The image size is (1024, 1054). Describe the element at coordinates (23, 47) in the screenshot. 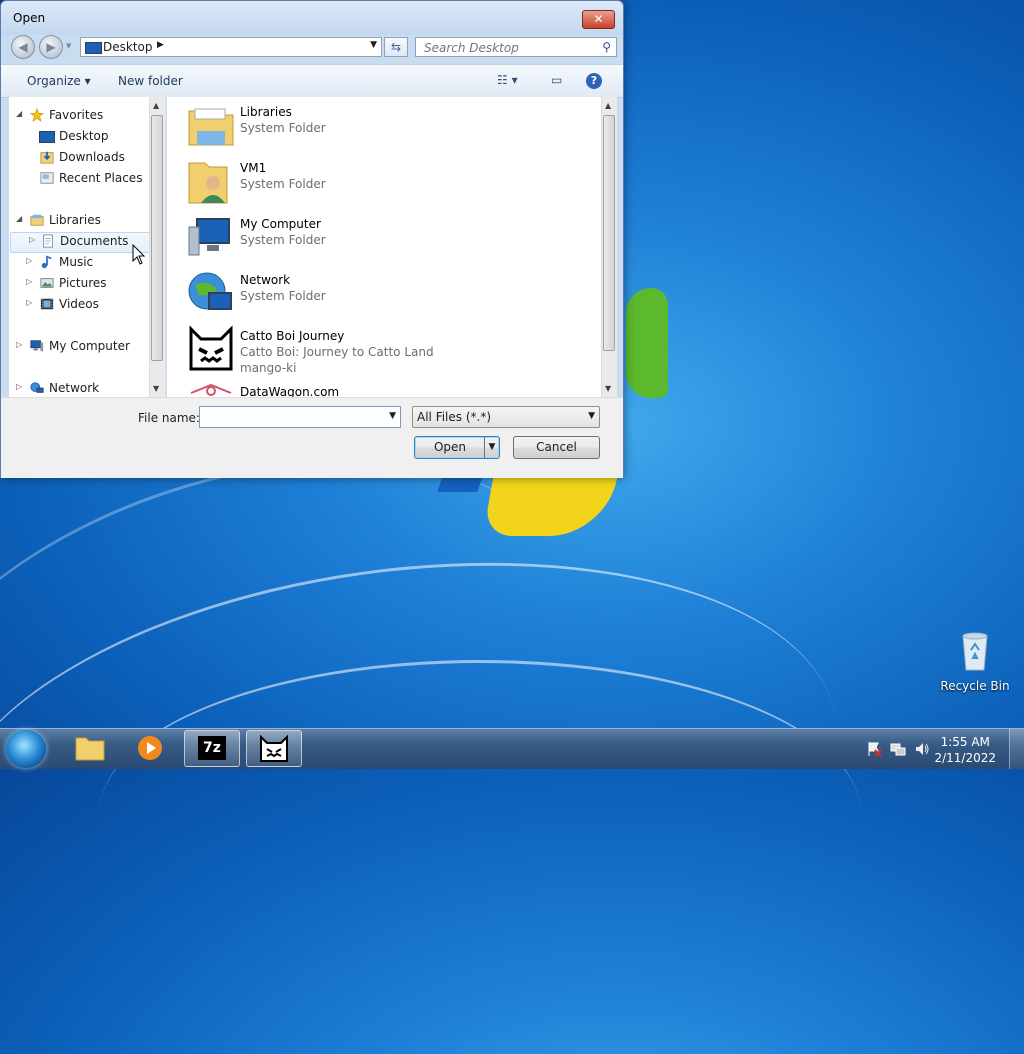

I see `back-button: ◀` at that location.